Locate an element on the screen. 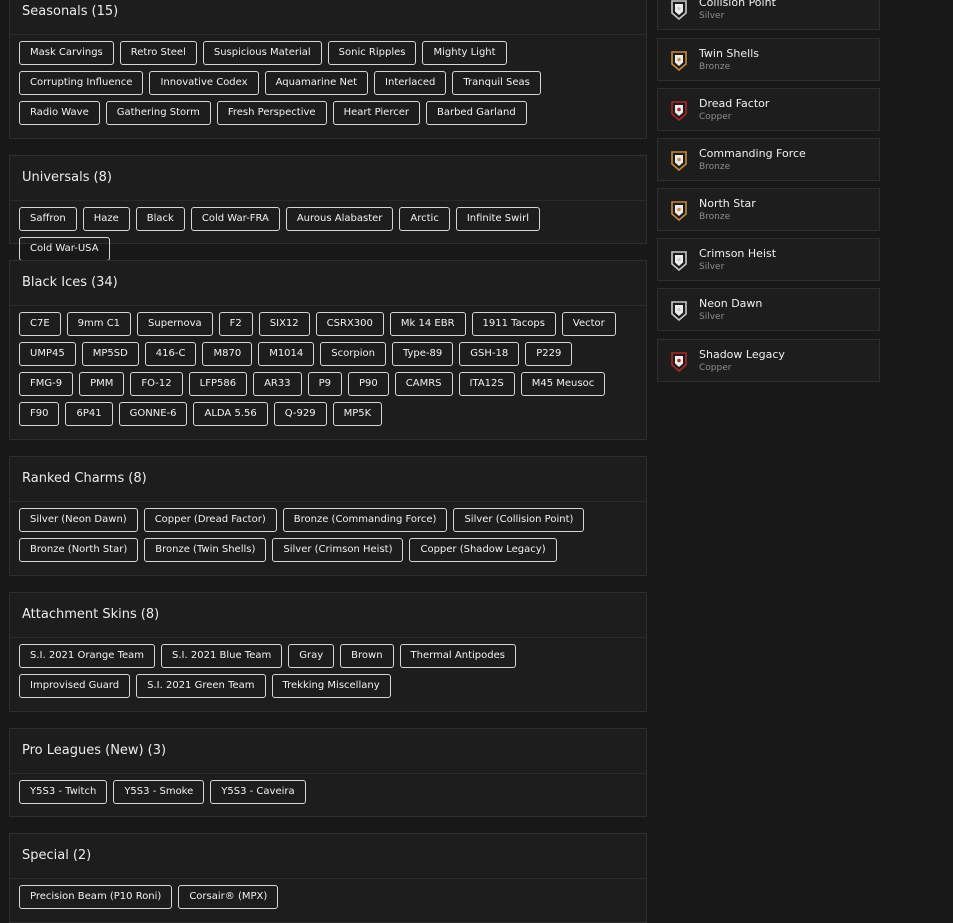 The width and height of the screenshot is (953, 923). chip-button: GONNE-6 is located at coordinates (153, 414).